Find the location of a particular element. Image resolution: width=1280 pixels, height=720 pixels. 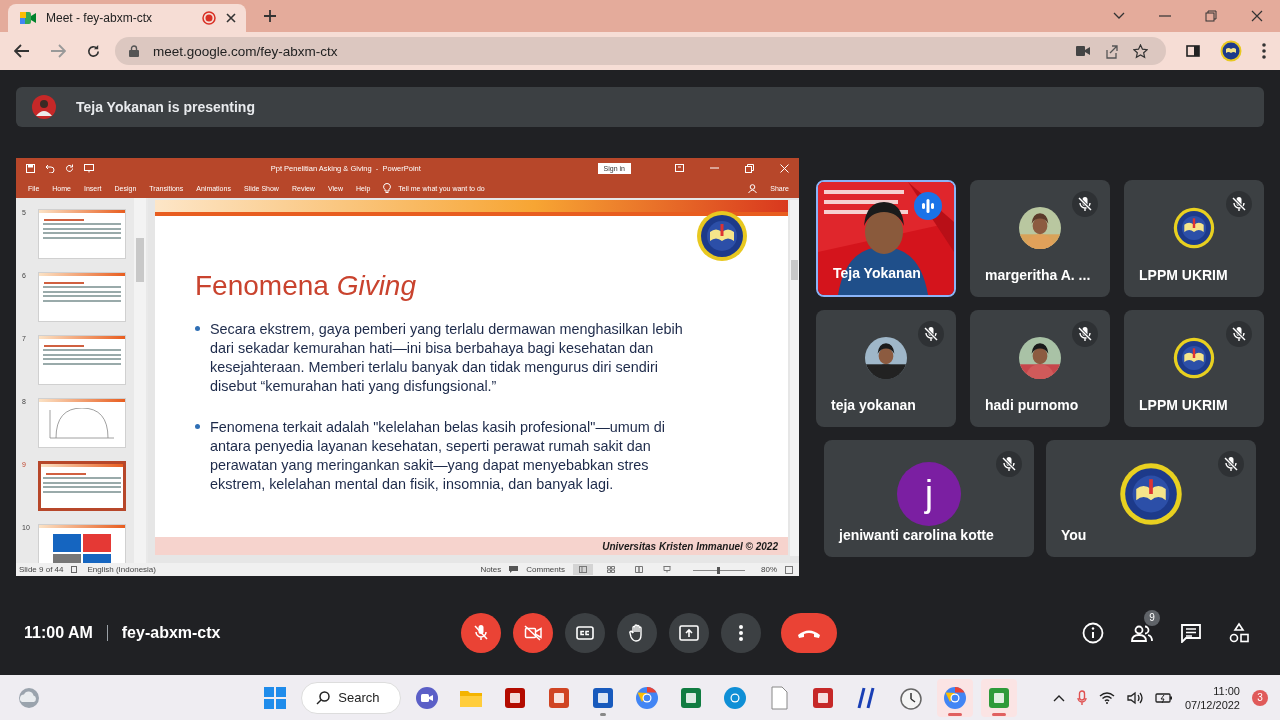

slide-footer: Universitas Kristen Immanuel © 2022 is located at coordinates (690, 546).